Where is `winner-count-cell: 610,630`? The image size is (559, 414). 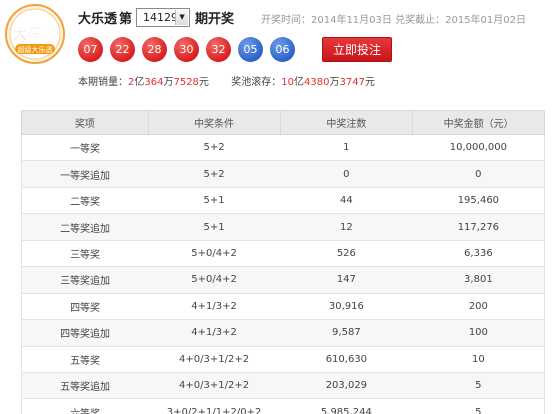 winner-count-cell: 610,630 is located at coordinates (346, 359).